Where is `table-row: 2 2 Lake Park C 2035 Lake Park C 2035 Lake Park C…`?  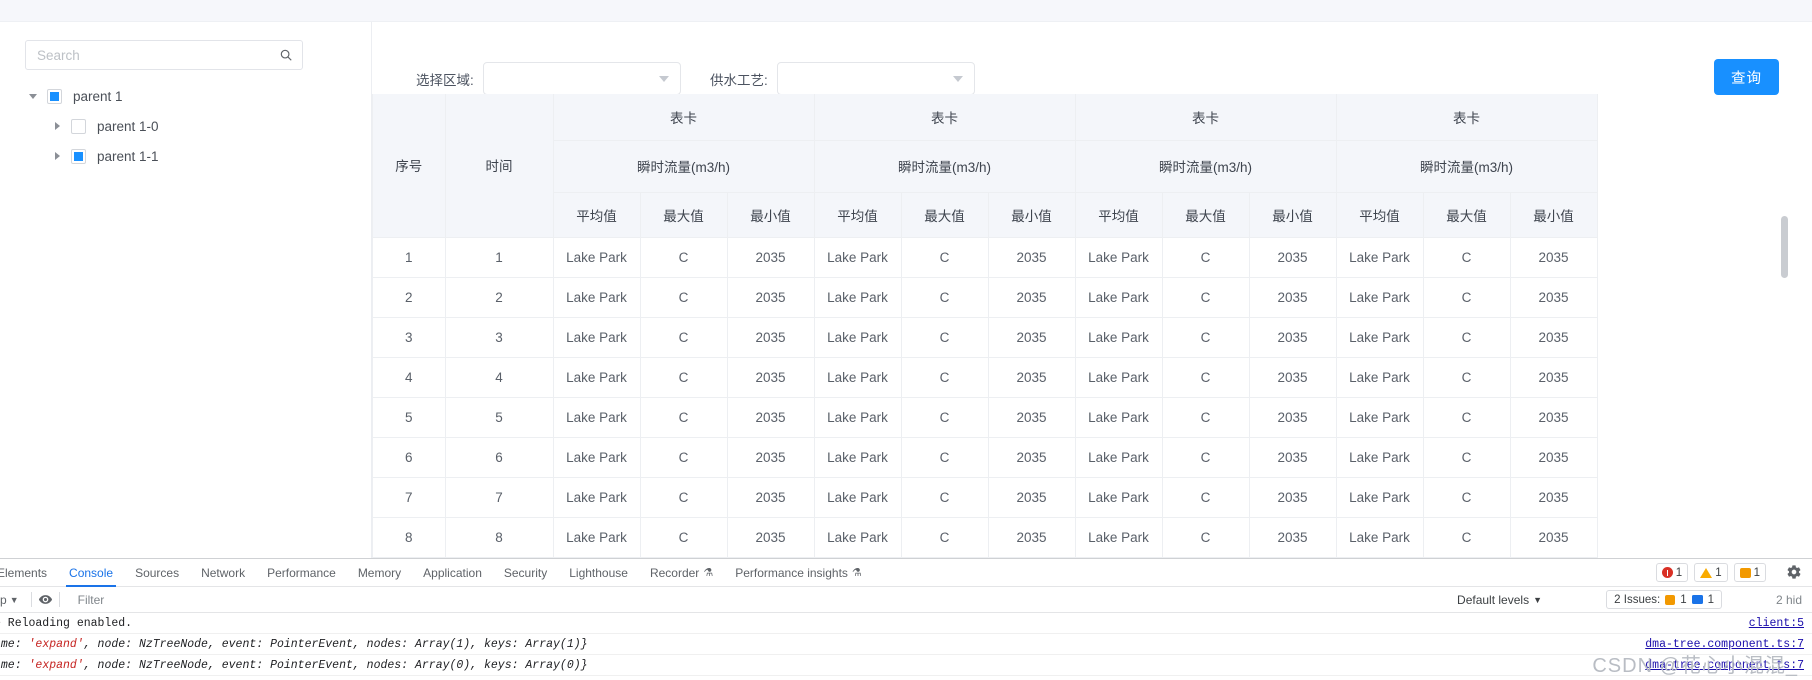
table-row: 2 2 Lake Park C 2035 Lake Park C 2035 Lake Park C… is located at coordinates (985, 297).